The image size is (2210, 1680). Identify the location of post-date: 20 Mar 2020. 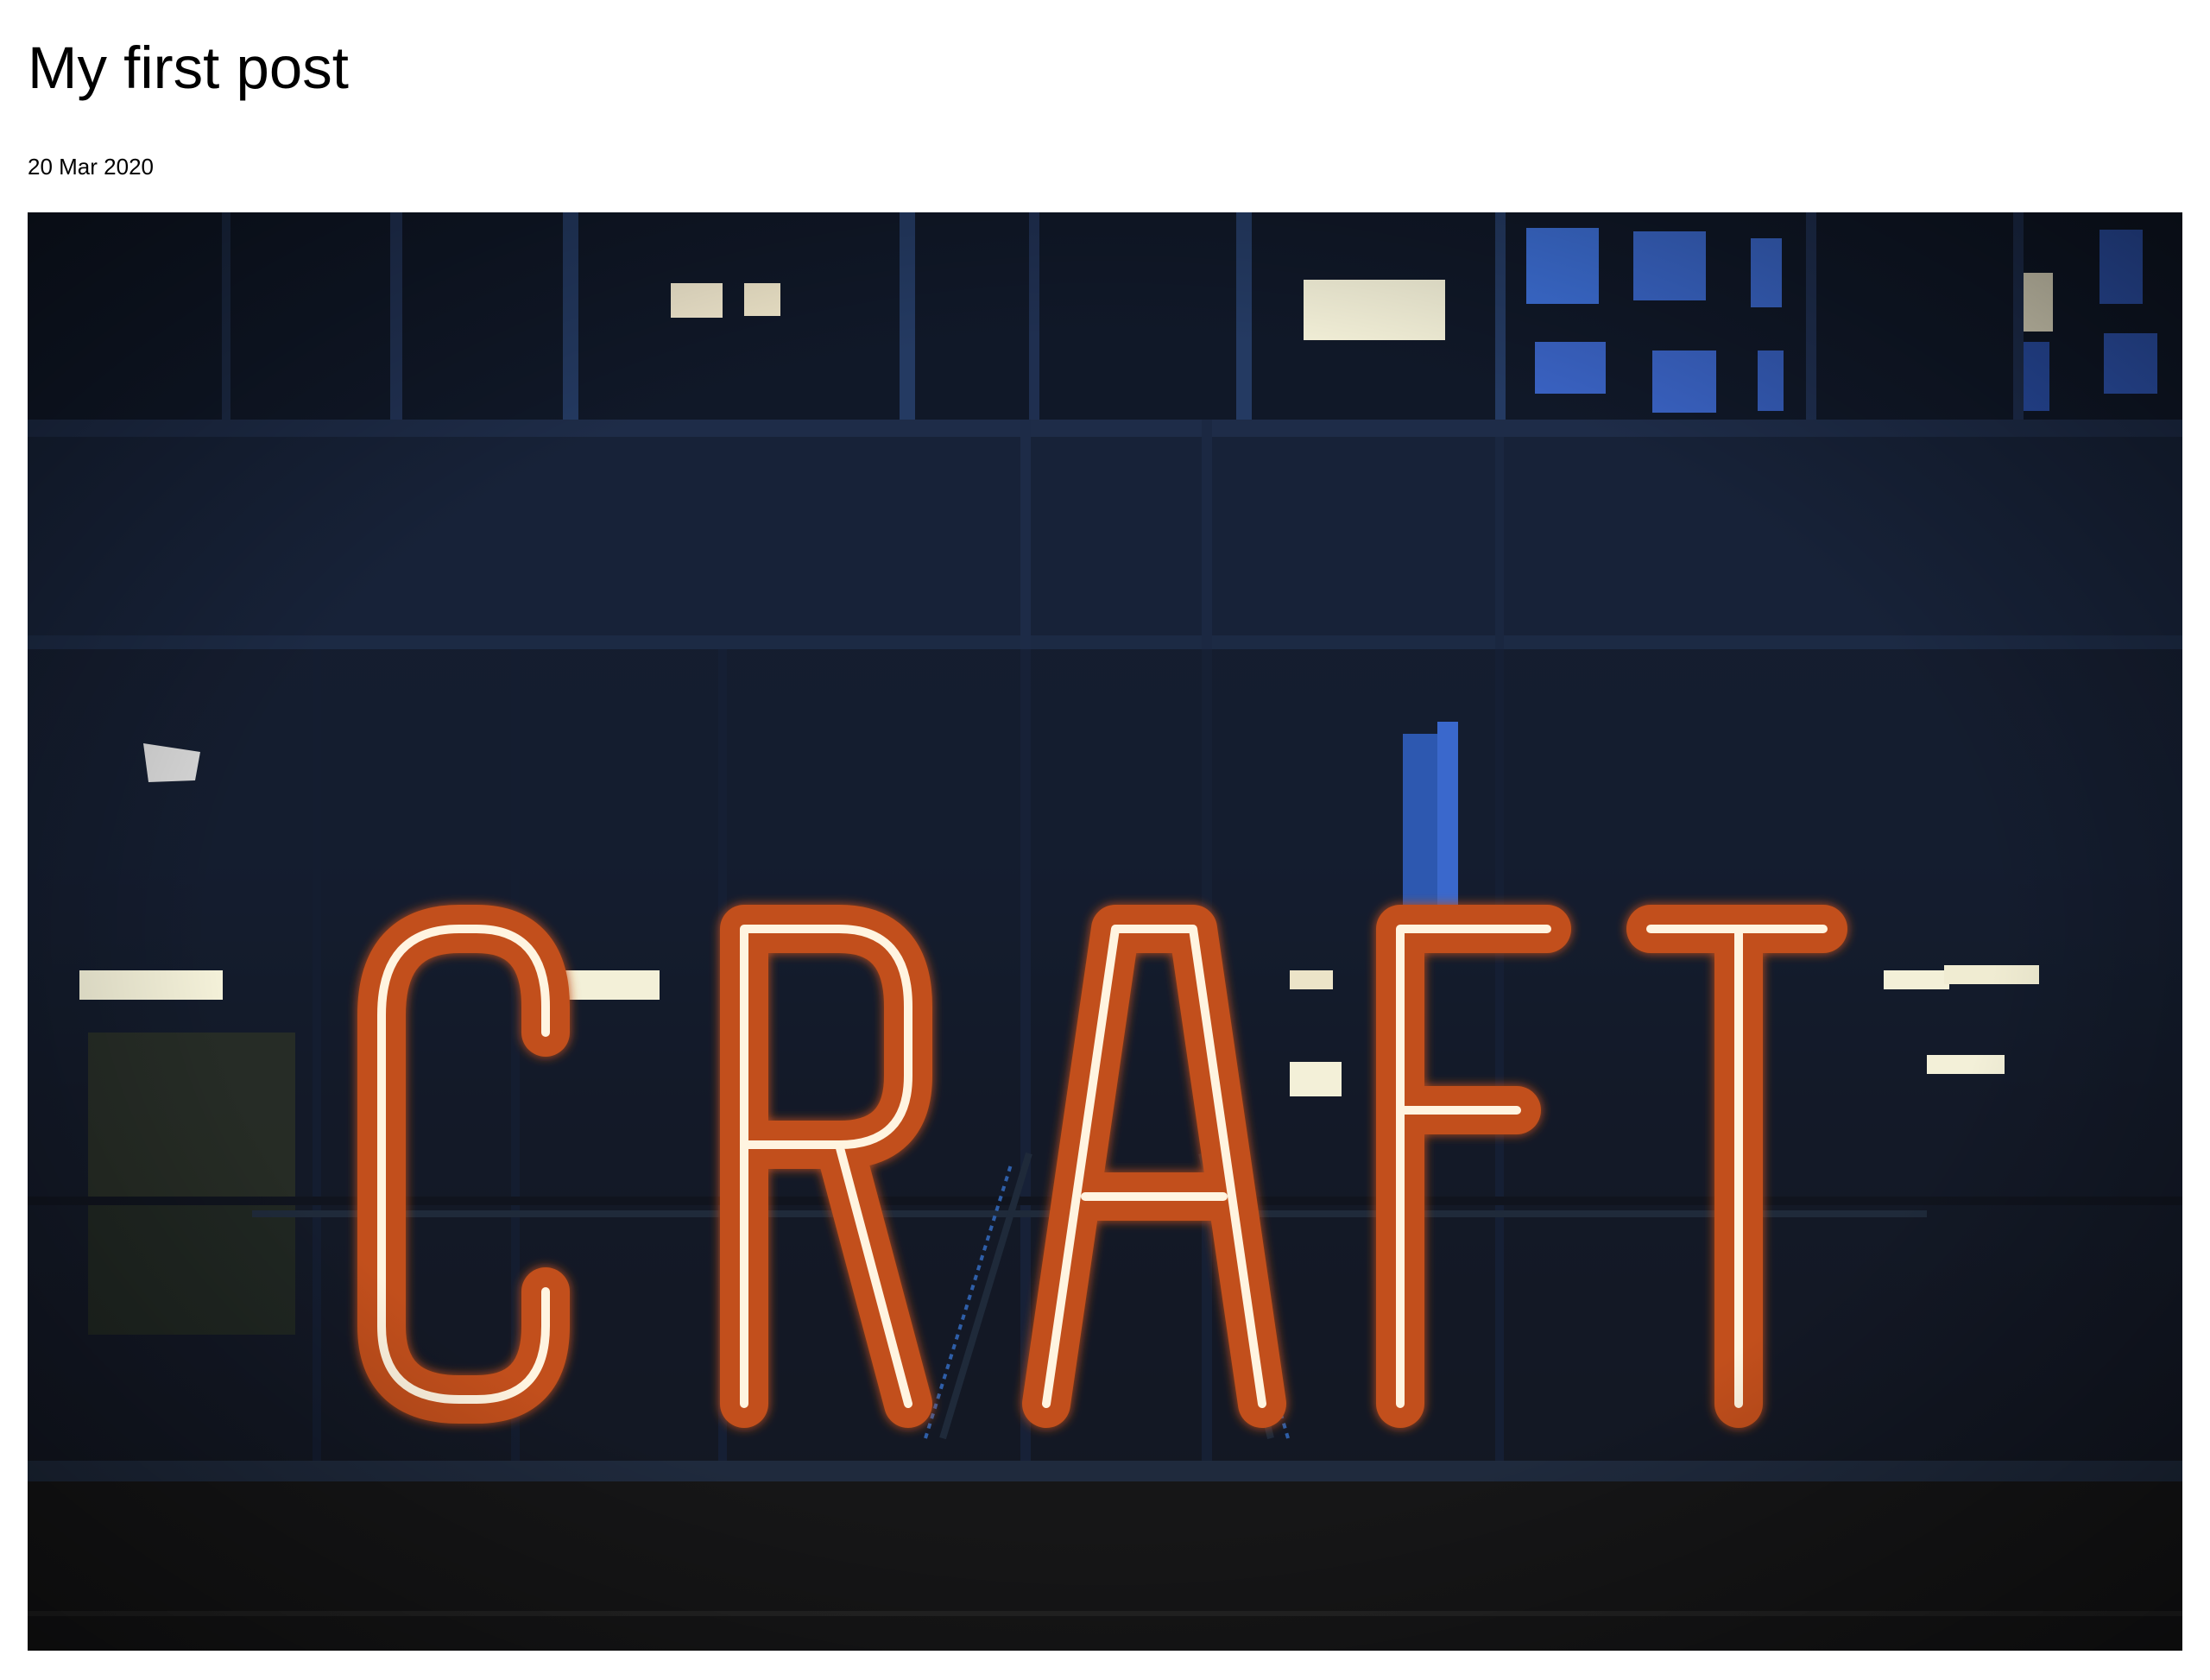
(91, 167).